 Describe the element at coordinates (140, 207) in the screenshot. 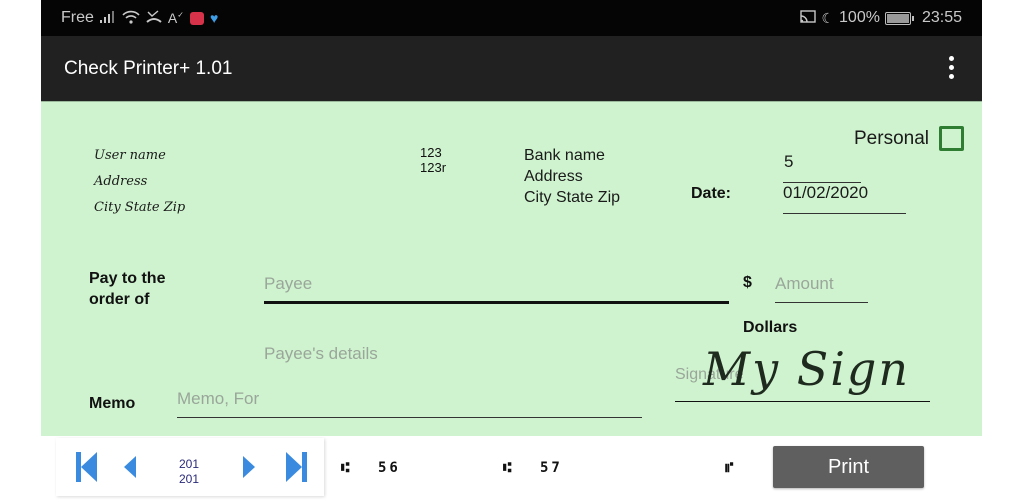

I see `owner-city-state-zip: City State Zip` at that location.